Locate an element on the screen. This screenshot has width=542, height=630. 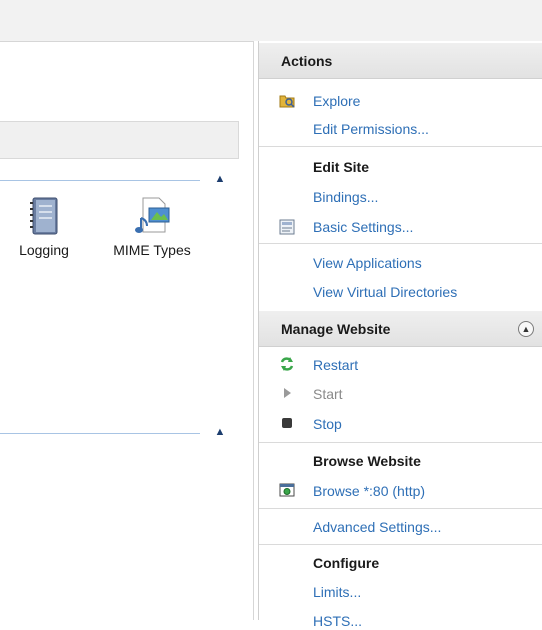
edit-site-title: Edit Site is located at coordinates (341, 167).